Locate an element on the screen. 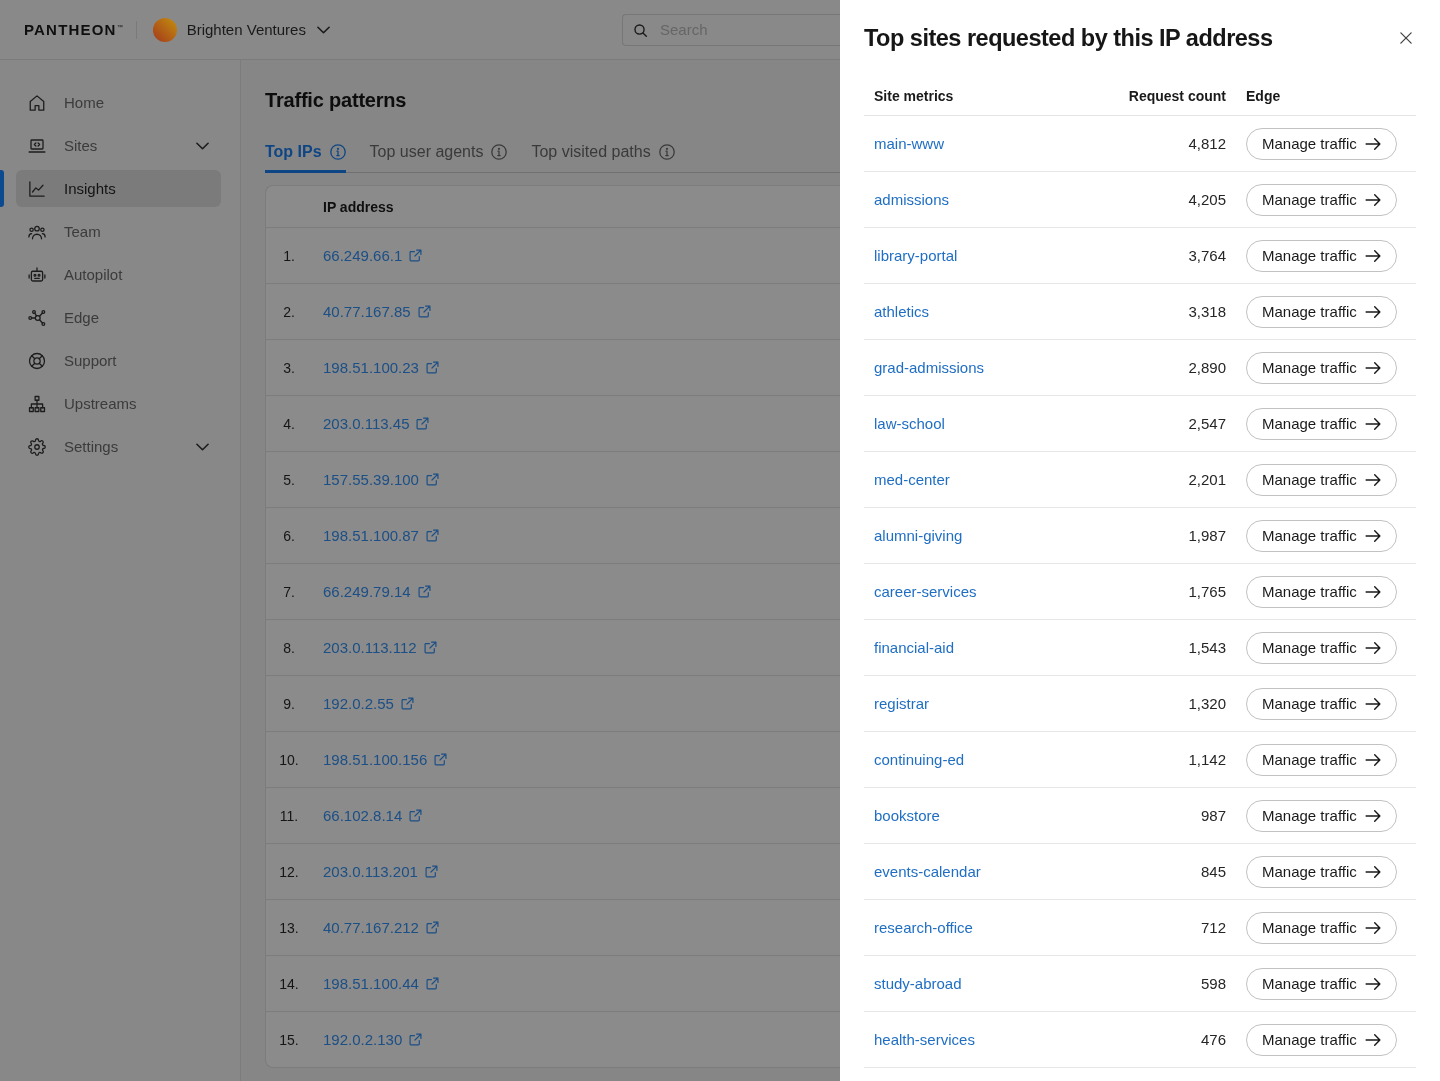 The image size is (1440, 1081). site-link: alumni-giving is located at coordinates (918, 535).